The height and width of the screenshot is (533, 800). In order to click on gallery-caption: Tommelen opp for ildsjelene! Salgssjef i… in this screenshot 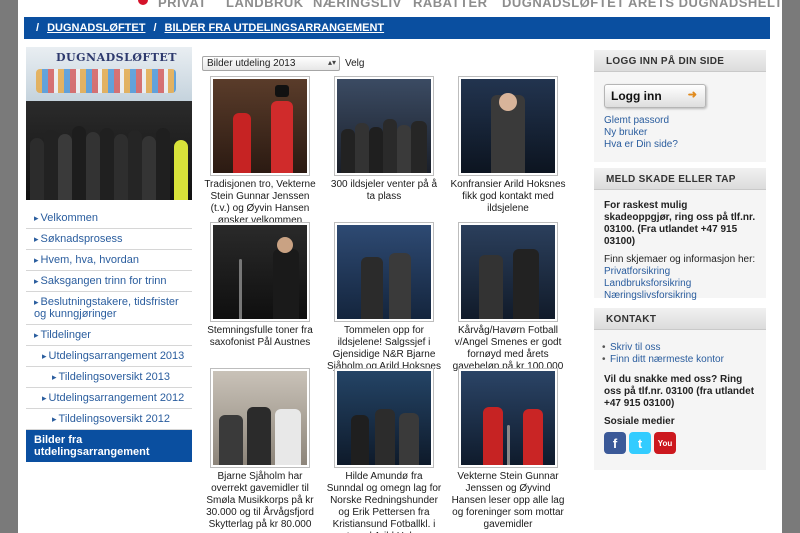, I will do `click(384, 348)`.